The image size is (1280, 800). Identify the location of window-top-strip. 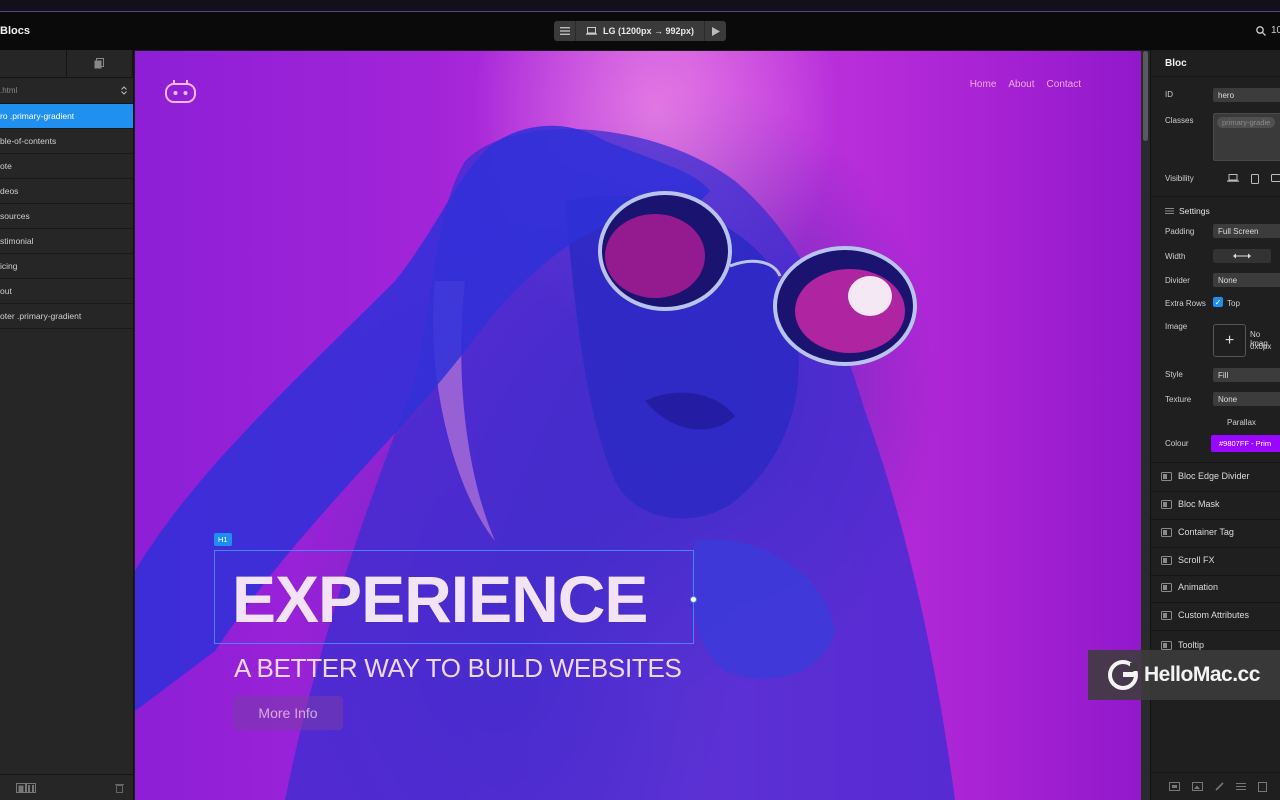
(640, 6).